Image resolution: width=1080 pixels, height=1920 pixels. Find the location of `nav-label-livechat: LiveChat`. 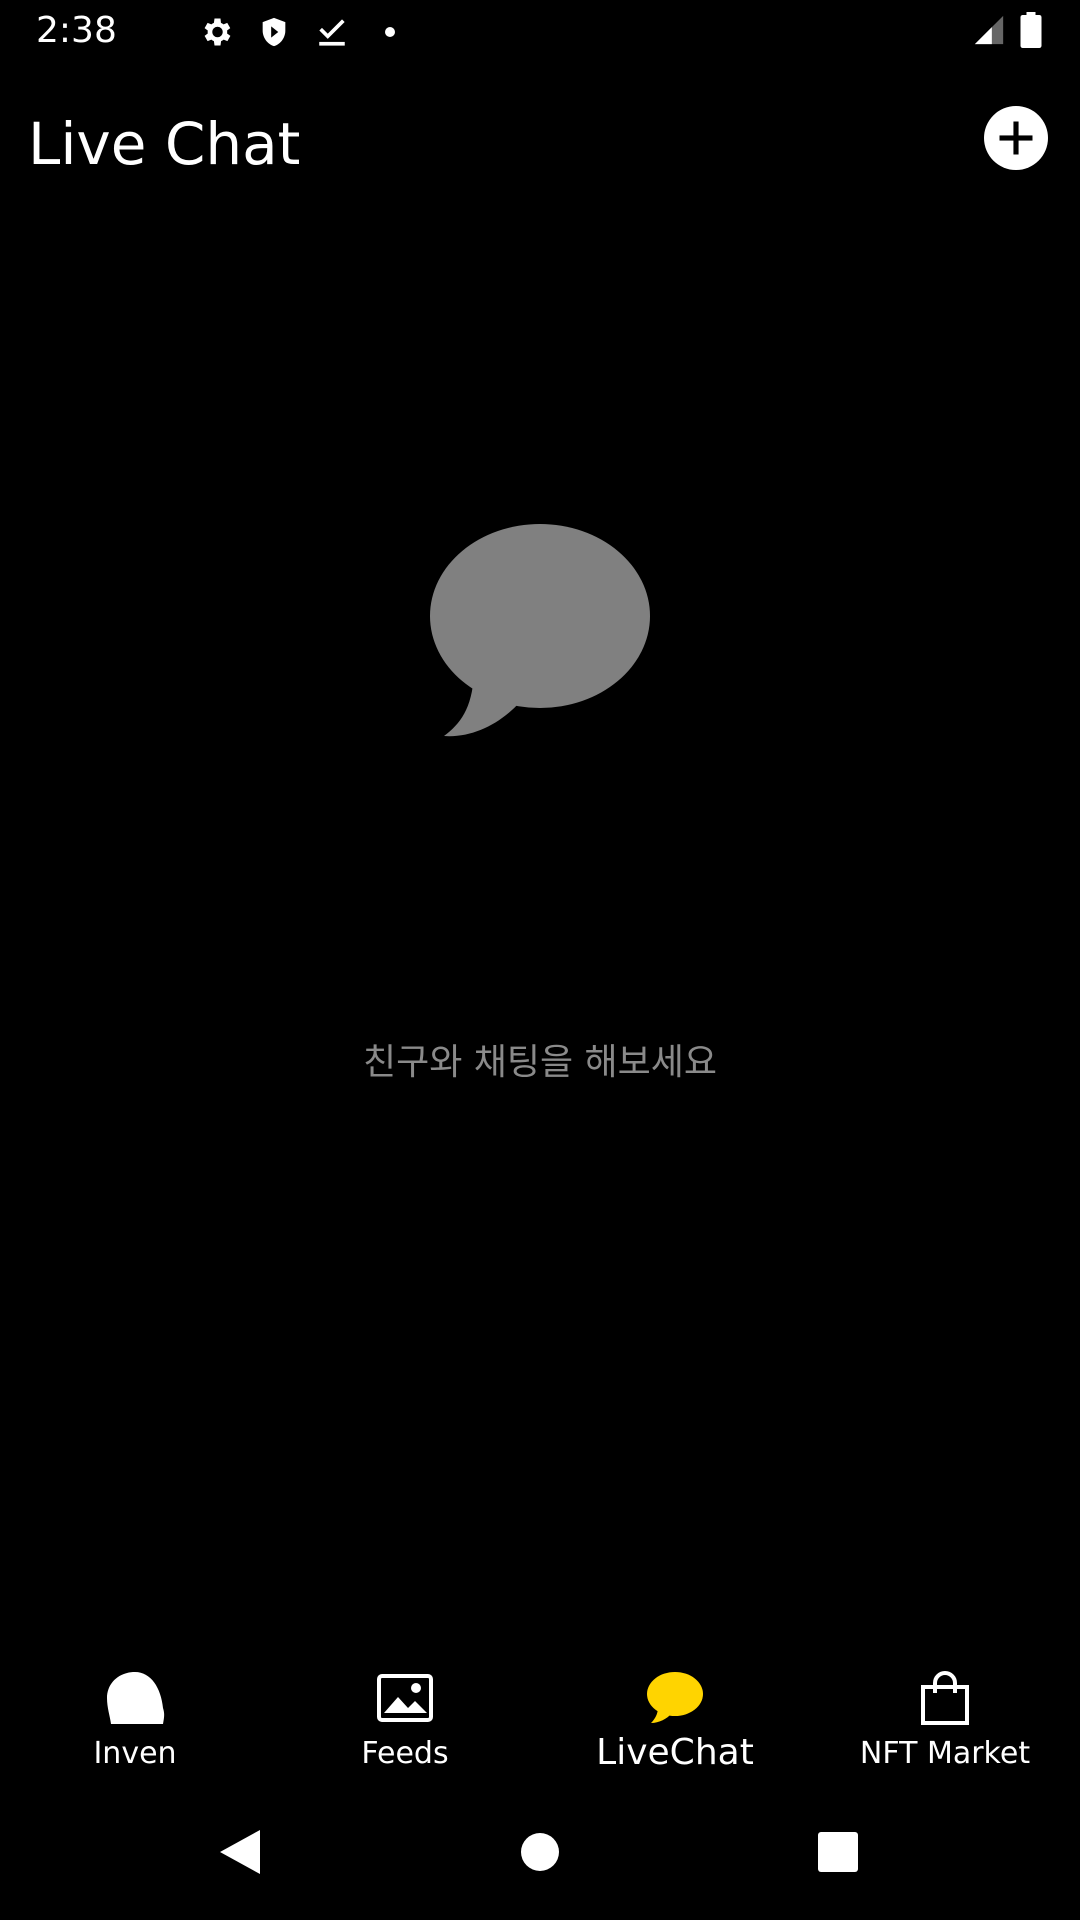

nav-label-livechat: LiveChat is located at coordinates (675, 1752).